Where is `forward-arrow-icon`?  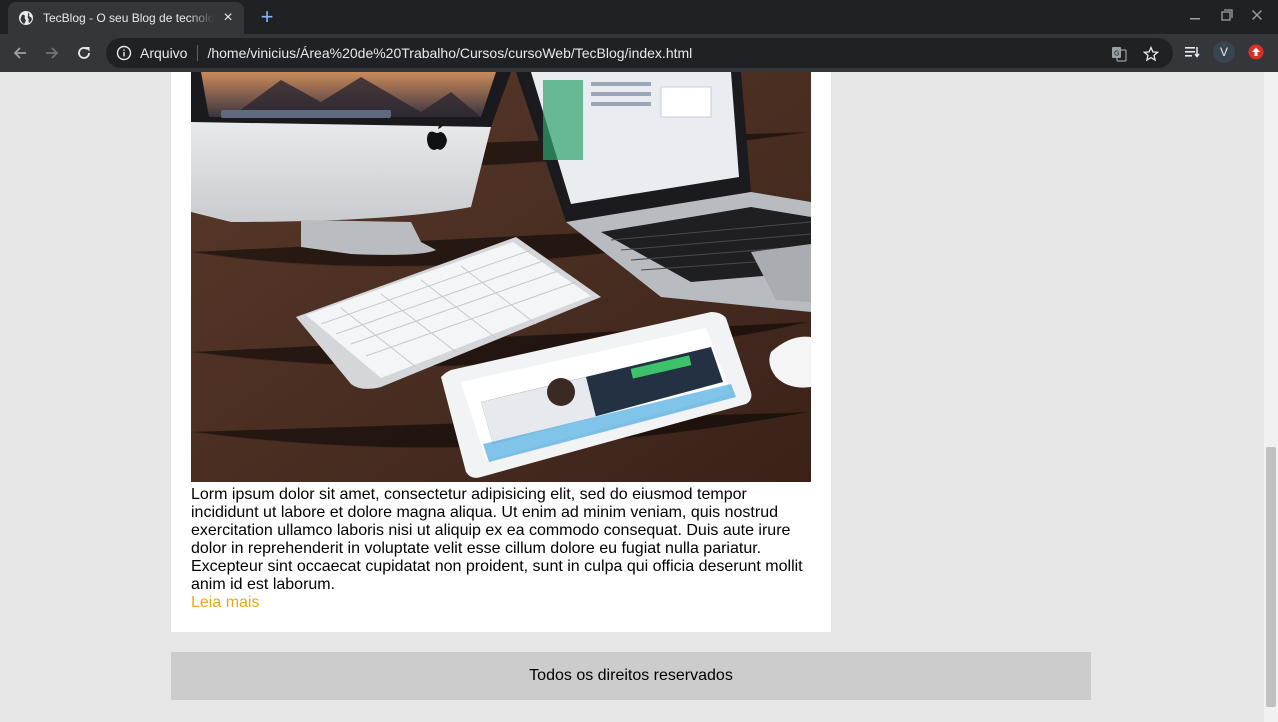 forward-arrow-icon is located at coordinates (52, 53).